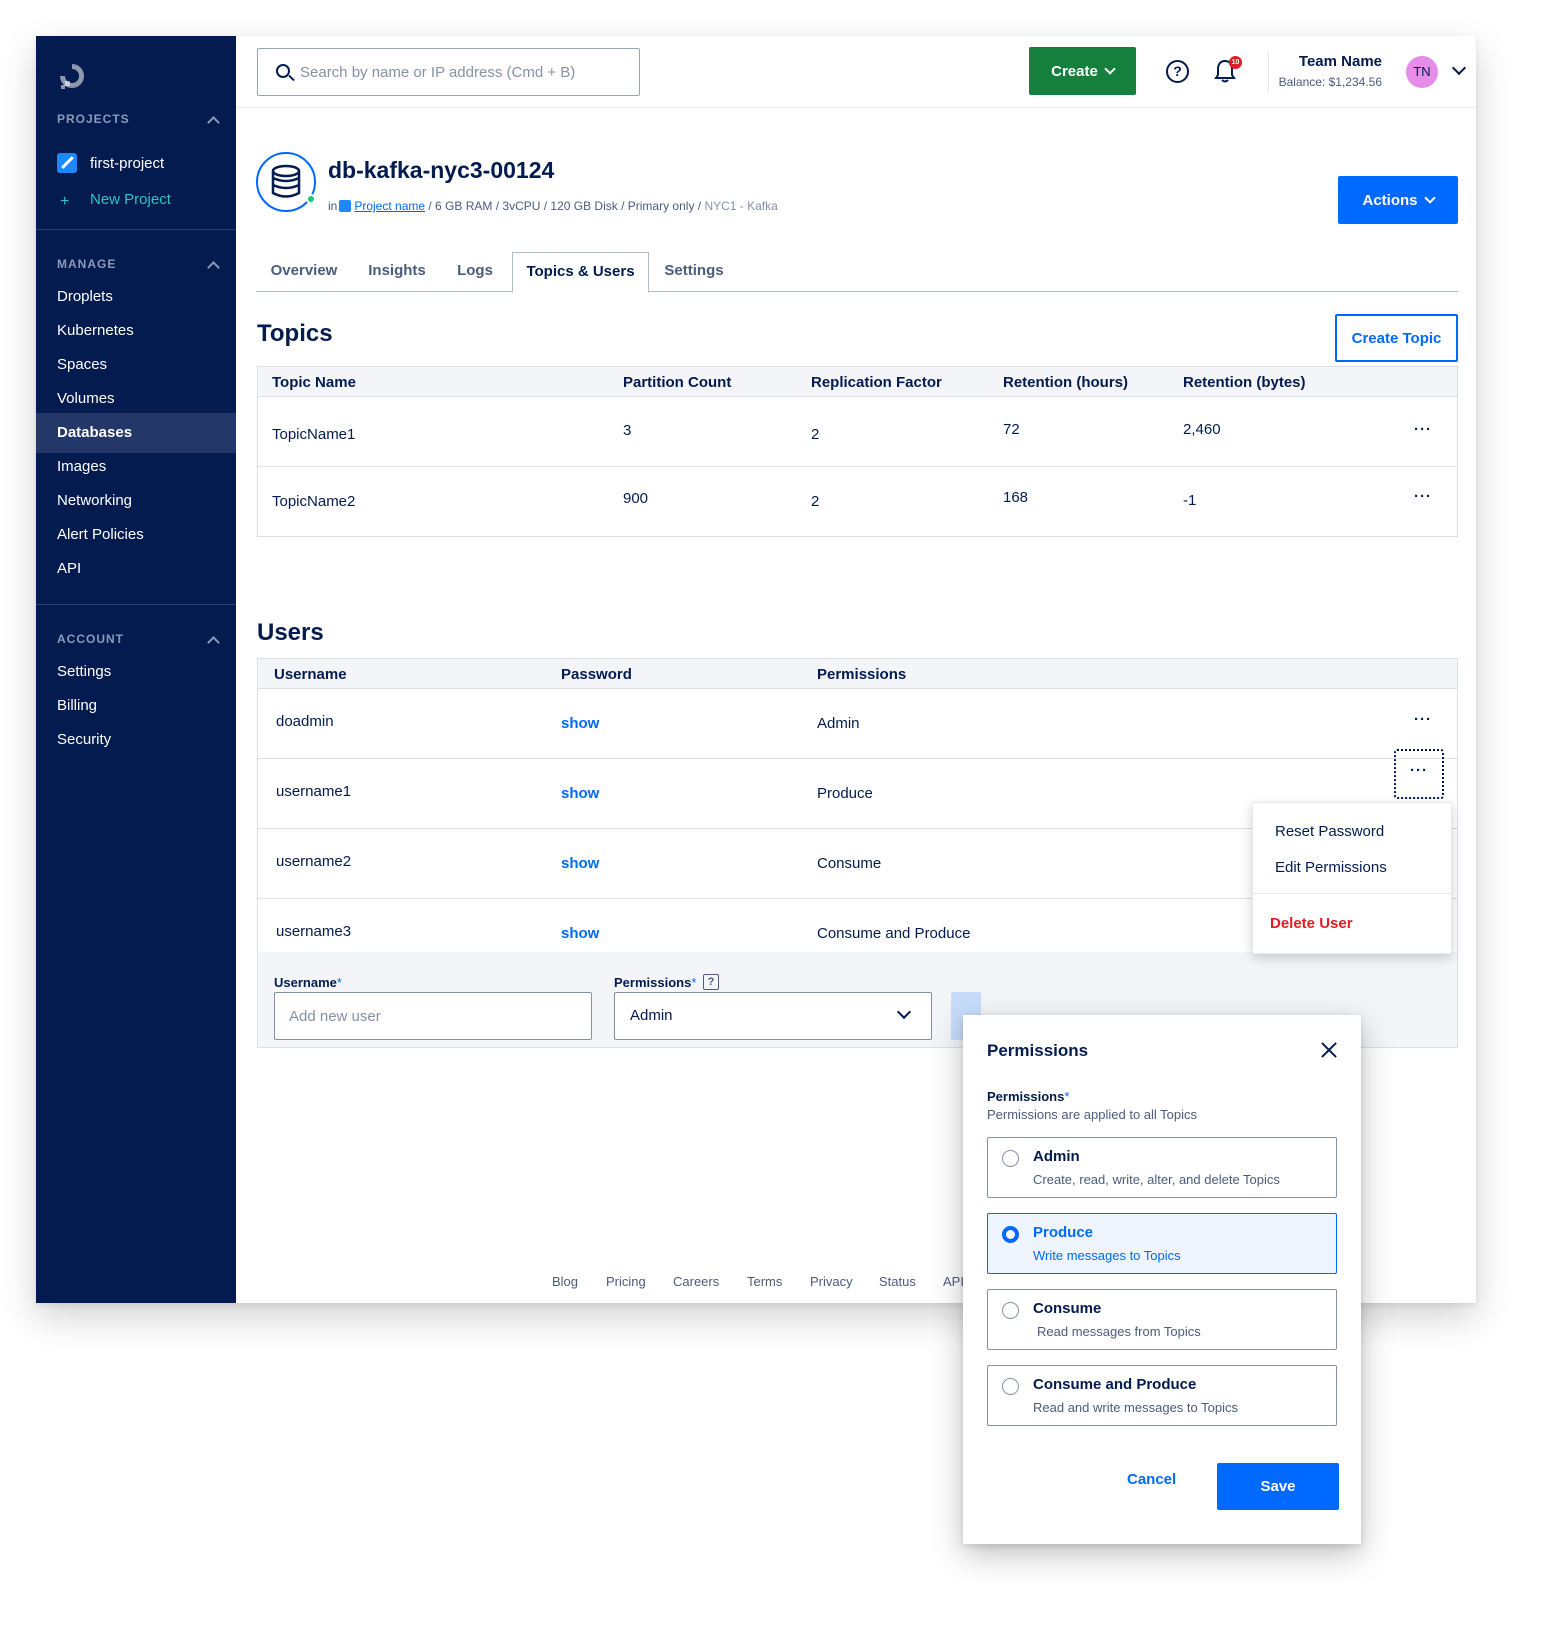 This screenshot has height=1634, width=1560. What do you see at coordinates (308, 982) in the screenshot?
I see `username-field-label: Username*` at bounding box center [308, 982].